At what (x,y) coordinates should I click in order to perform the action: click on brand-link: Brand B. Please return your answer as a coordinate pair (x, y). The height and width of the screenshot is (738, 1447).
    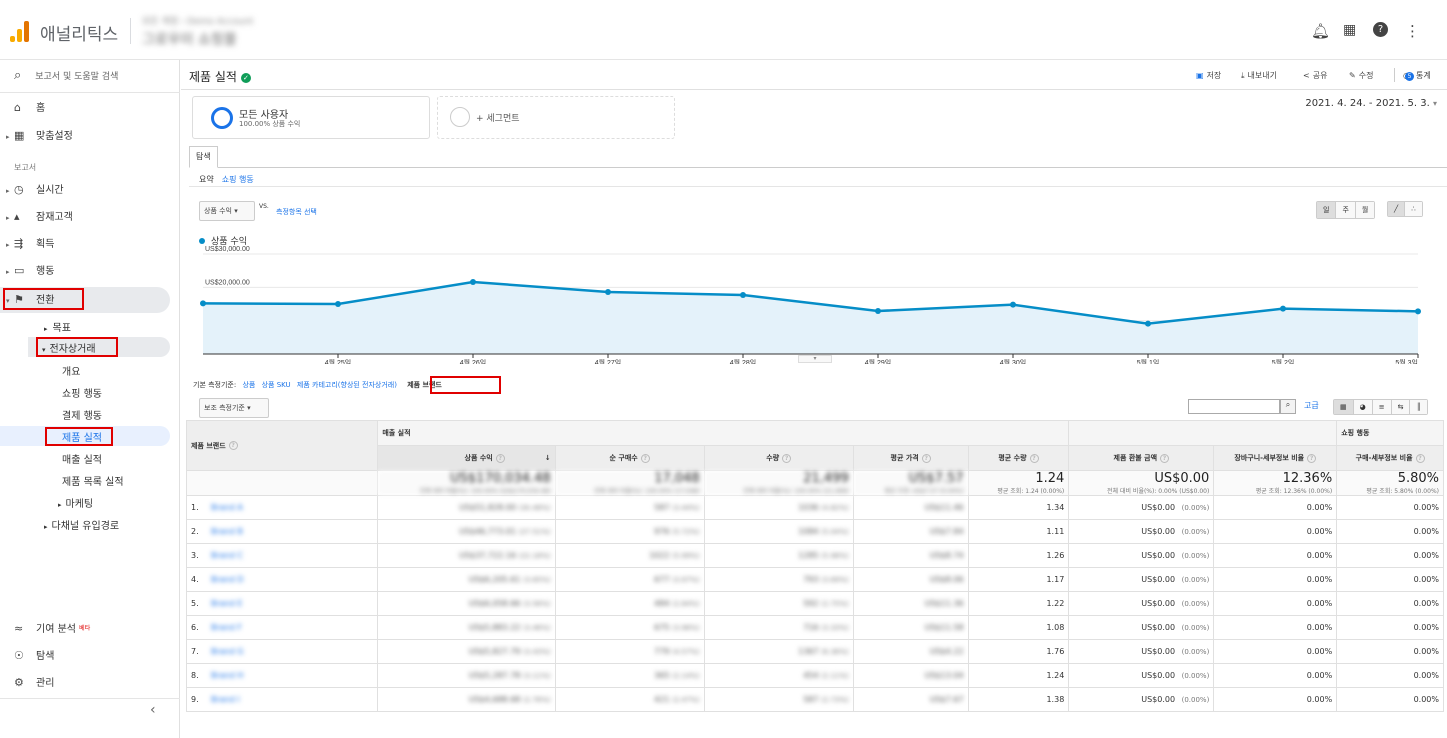
    Looking at the image, I should click on (227, 531).